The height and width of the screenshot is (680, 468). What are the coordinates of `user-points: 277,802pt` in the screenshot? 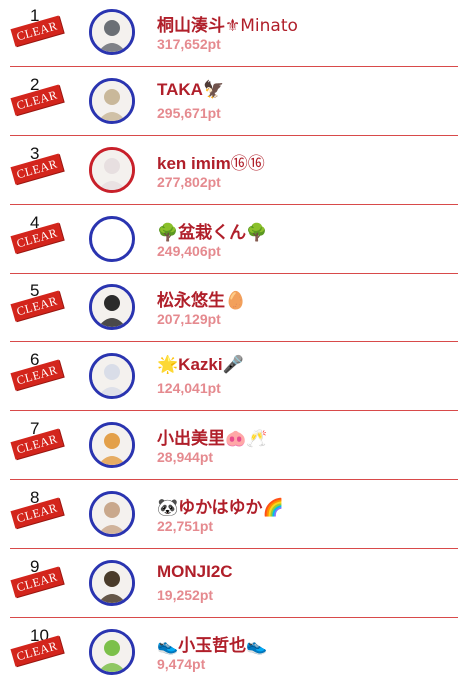 It's located at (189, 182).